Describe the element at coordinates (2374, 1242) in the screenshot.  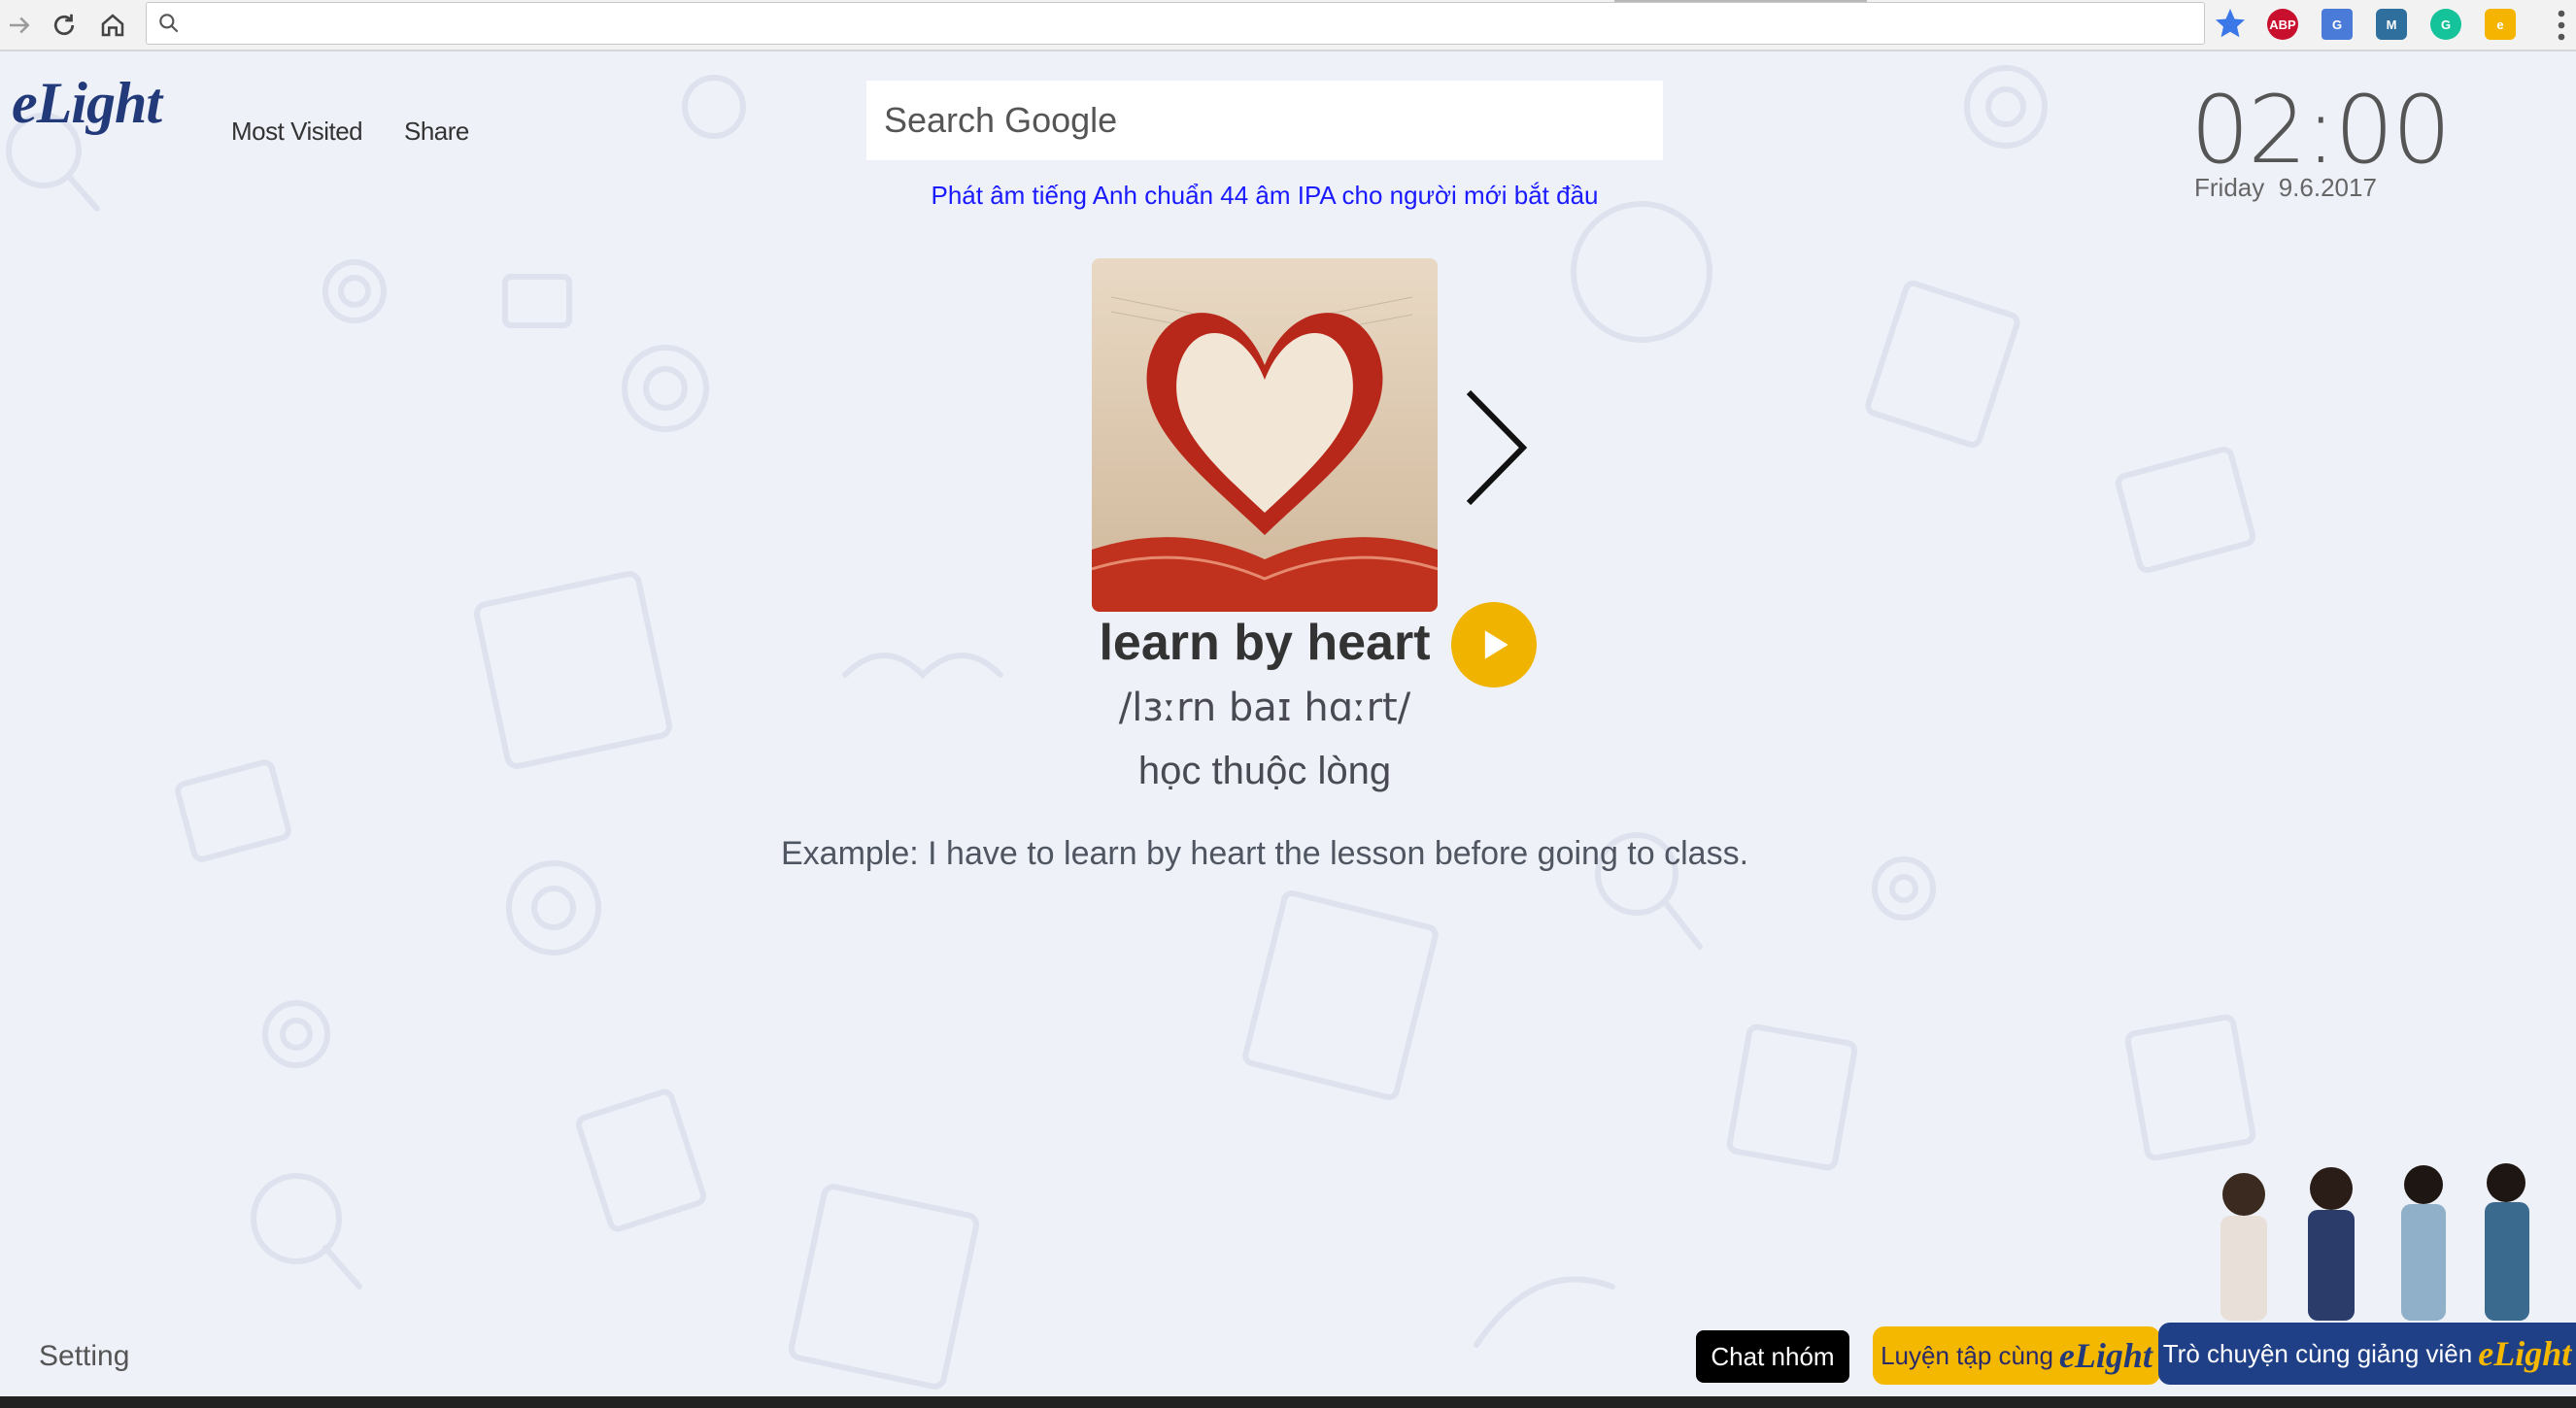
I see `teachers-photo` at that location.